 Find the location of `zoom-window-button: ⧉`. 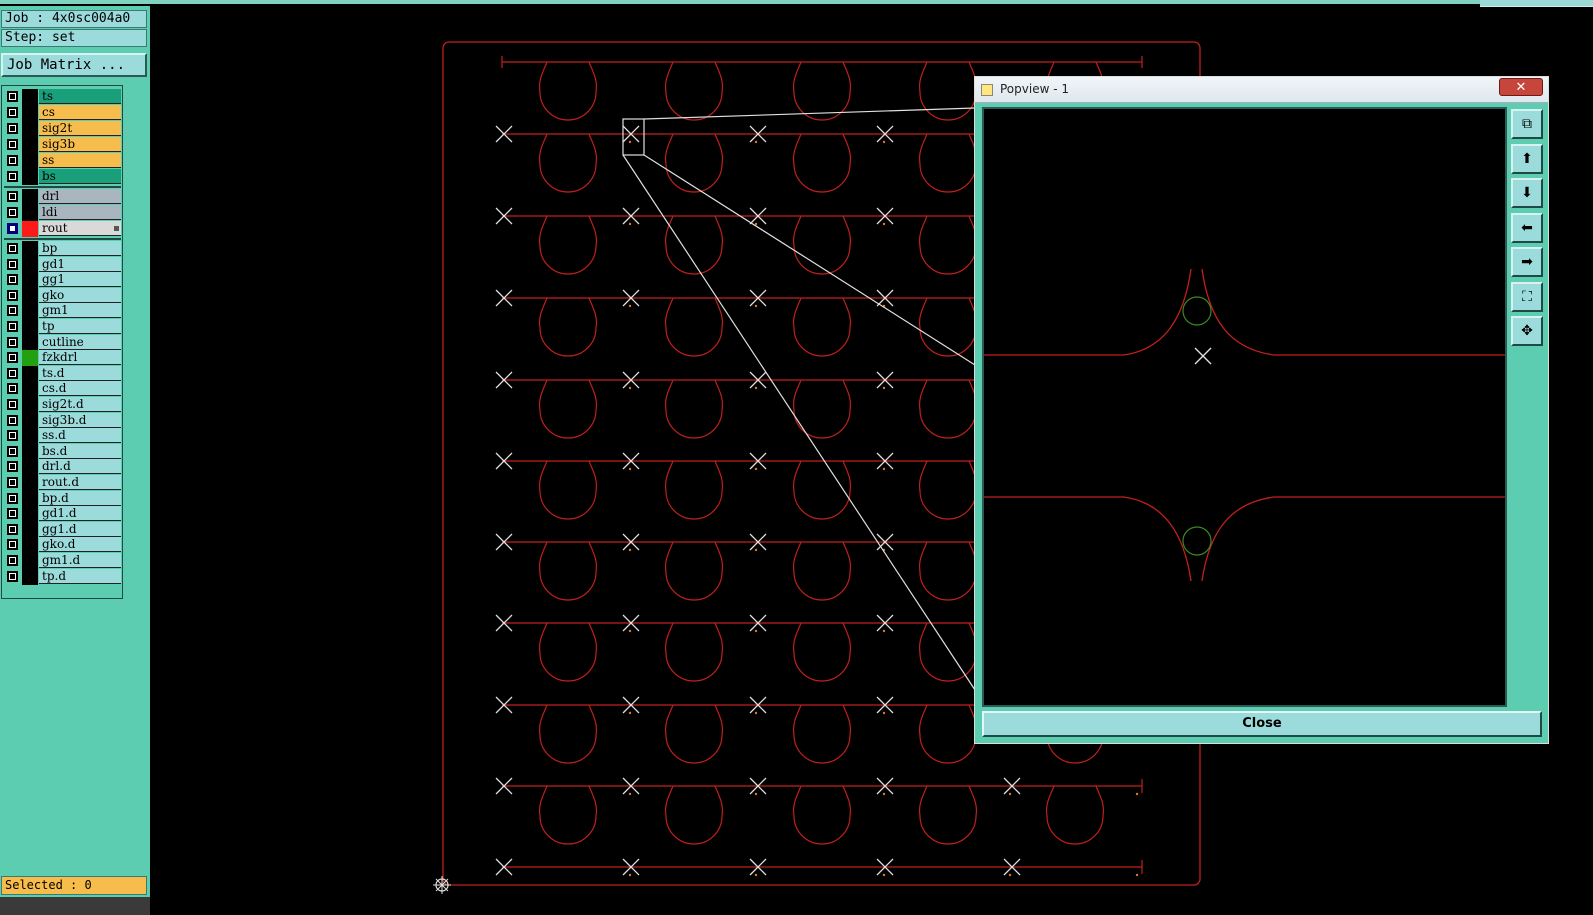

zoom-window-button: ⧉ is located at coordinates (1527, 124).